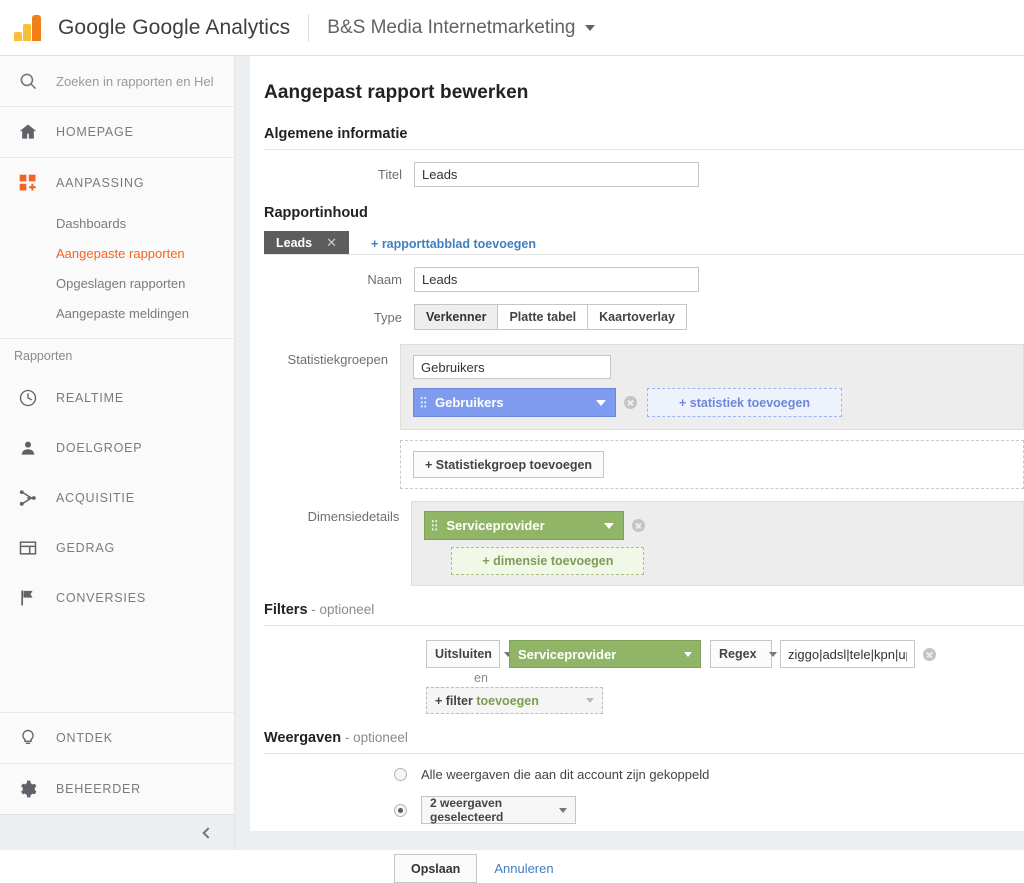 The image size is (1024, 883). Describe the element at coordinates (307, 242) in the screenshot. I see `report-tab-leads: Leads ✕` at that location.